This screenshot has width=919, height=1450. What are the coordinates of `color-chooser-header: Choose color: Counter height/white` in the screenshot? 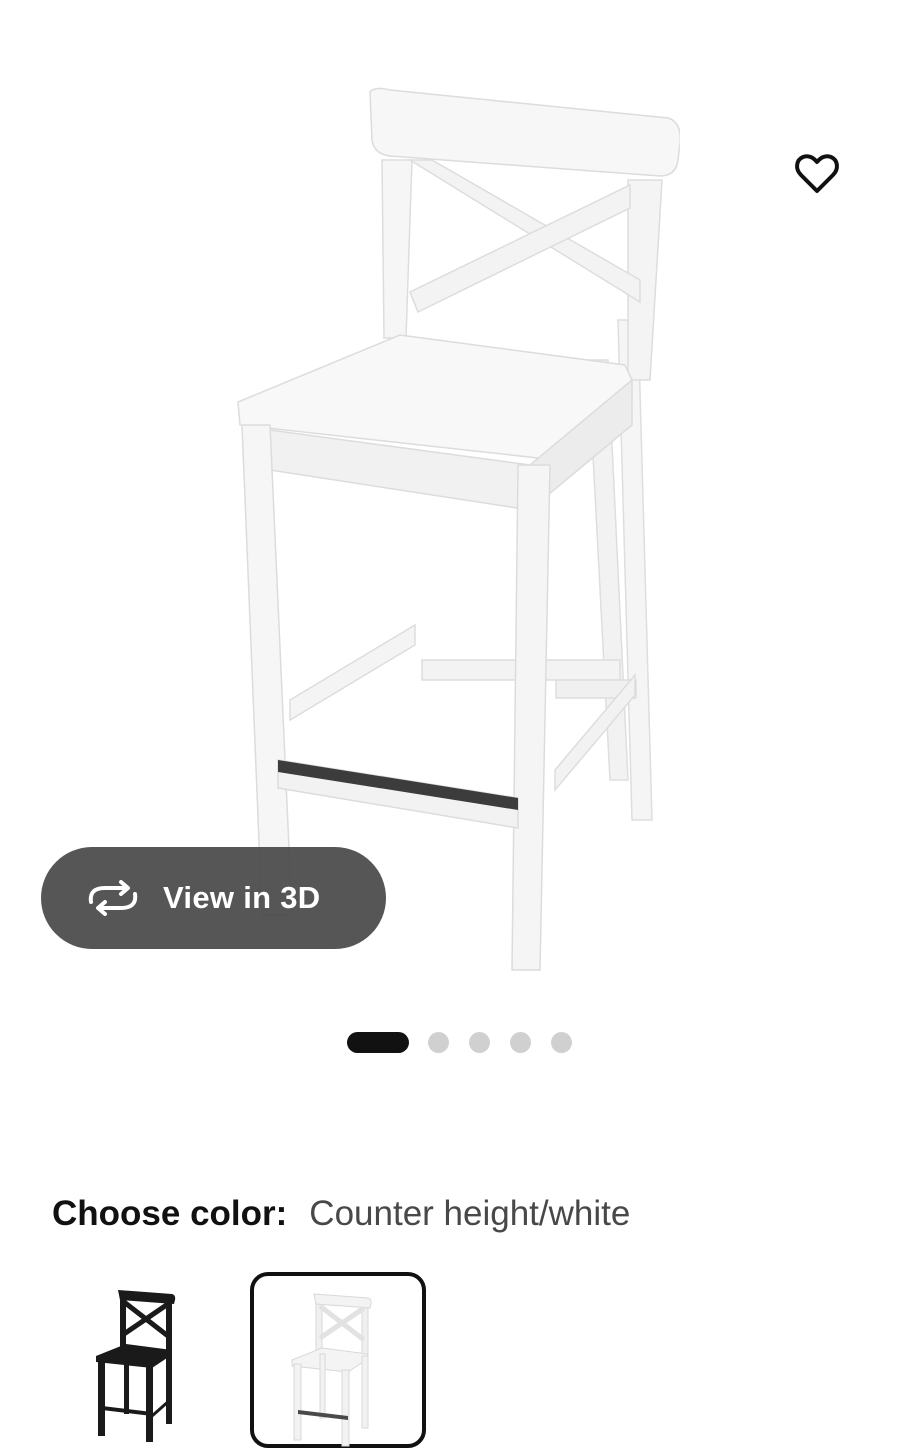 It's located at (341, 1214).